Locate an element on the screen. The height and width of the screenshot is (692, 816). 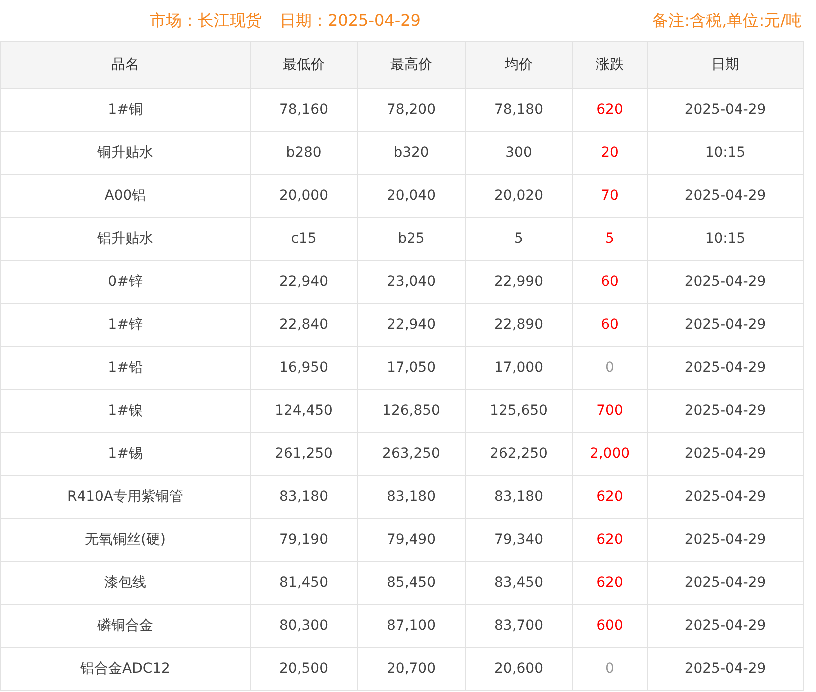
table-cell: 20,500 is located at coordinates (304, 669).